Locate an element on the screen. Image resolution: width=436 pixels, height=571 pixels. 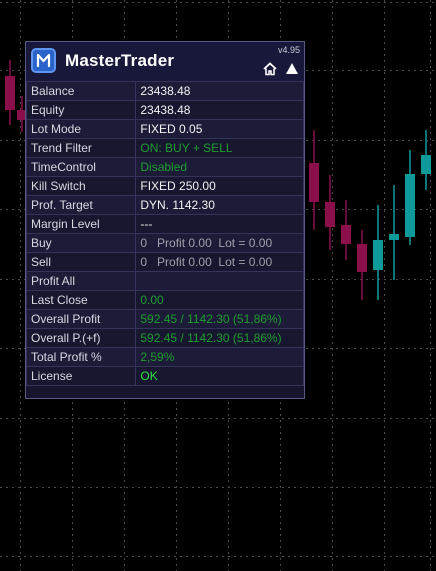
stats-row: Overall P.(+f) 592.45 / 1142.30 (51,86%) is located at coordinates (164, 338).